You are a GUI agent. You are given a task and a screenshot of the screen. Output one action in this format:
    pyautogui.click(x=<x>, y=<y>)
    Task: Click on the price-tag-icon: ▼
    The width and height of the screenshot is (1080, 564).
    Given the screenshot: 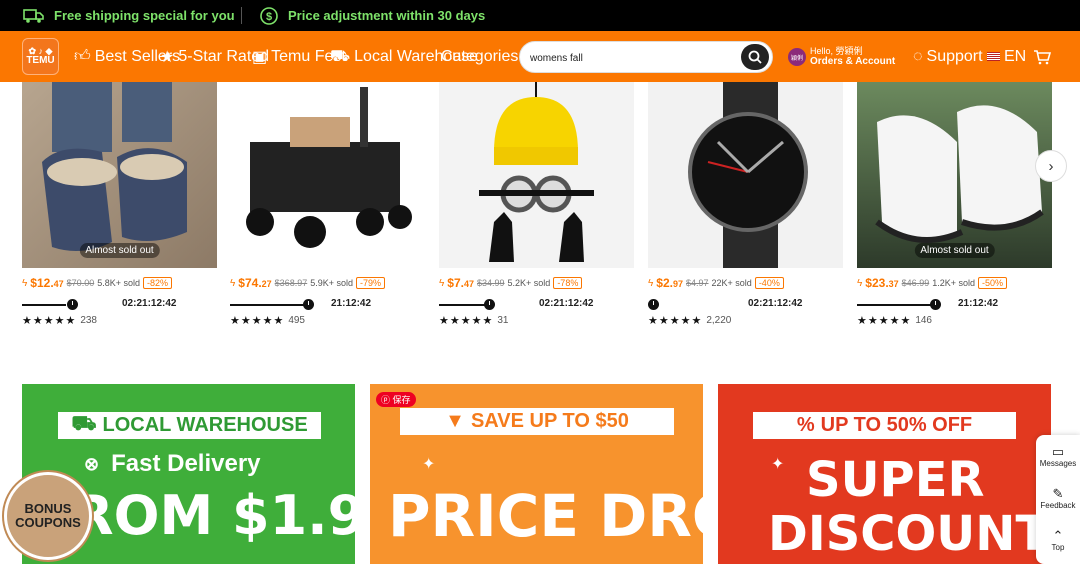 What is the action you would take?
    pyautogui.click(x=455, y=421)
    